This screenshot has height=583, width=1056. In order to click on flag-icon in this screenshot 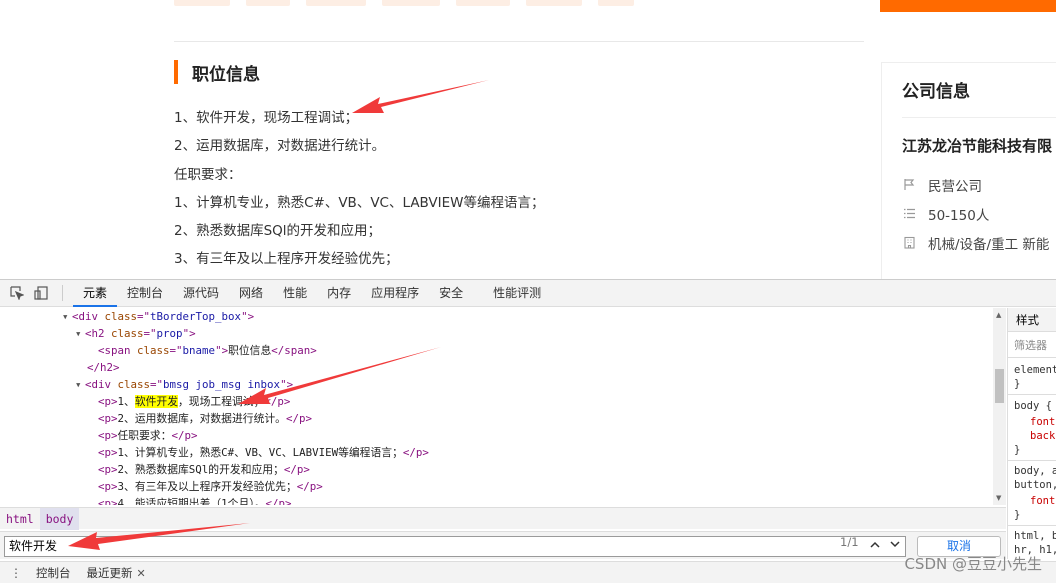, I will do `click(909, 185)`.